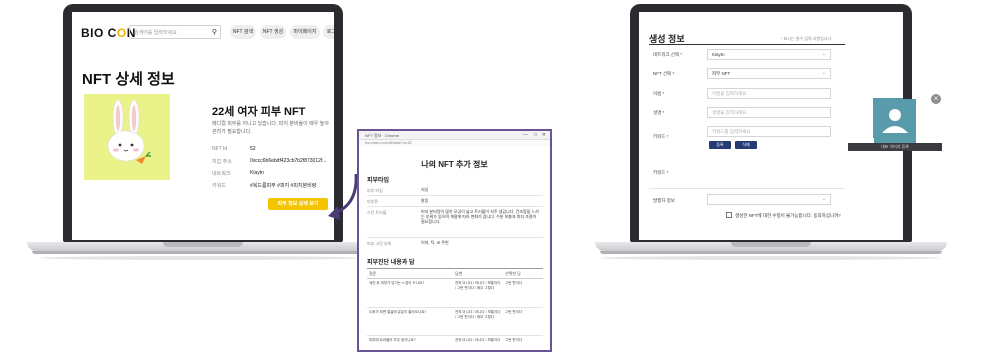  I want to click on field-concern-value: 이마, 턱, 코 주변, so click(435, 242).